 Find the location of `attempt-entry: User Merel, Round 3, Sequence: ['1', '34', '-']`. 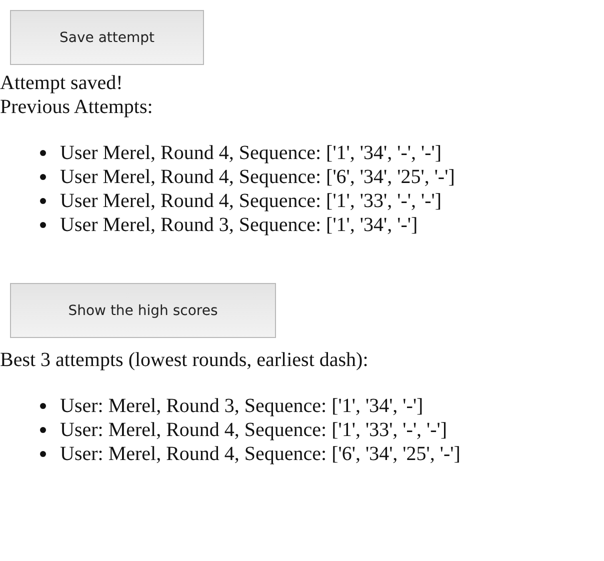

attempt-entry: User Merel, Round 3, Sequence: ['1', '34', '-'] is located at coordinates (239, 225).